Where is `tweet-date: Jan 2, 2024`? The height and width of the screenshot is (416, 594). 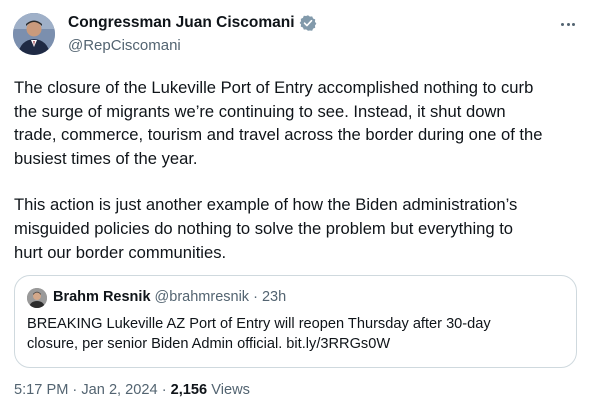
tweet-date: Jan 2, 2024 is located at coordinates (119, 390).